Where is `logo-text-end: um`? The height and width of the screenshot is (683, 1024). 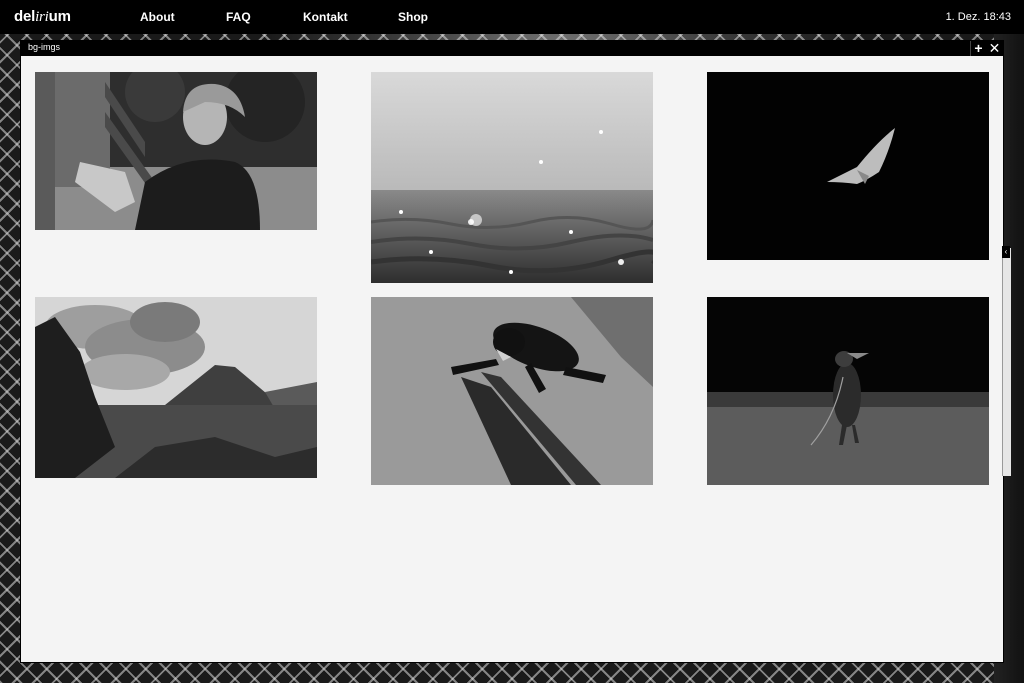
logo-text-end: um is located at coordinates (59, 16).